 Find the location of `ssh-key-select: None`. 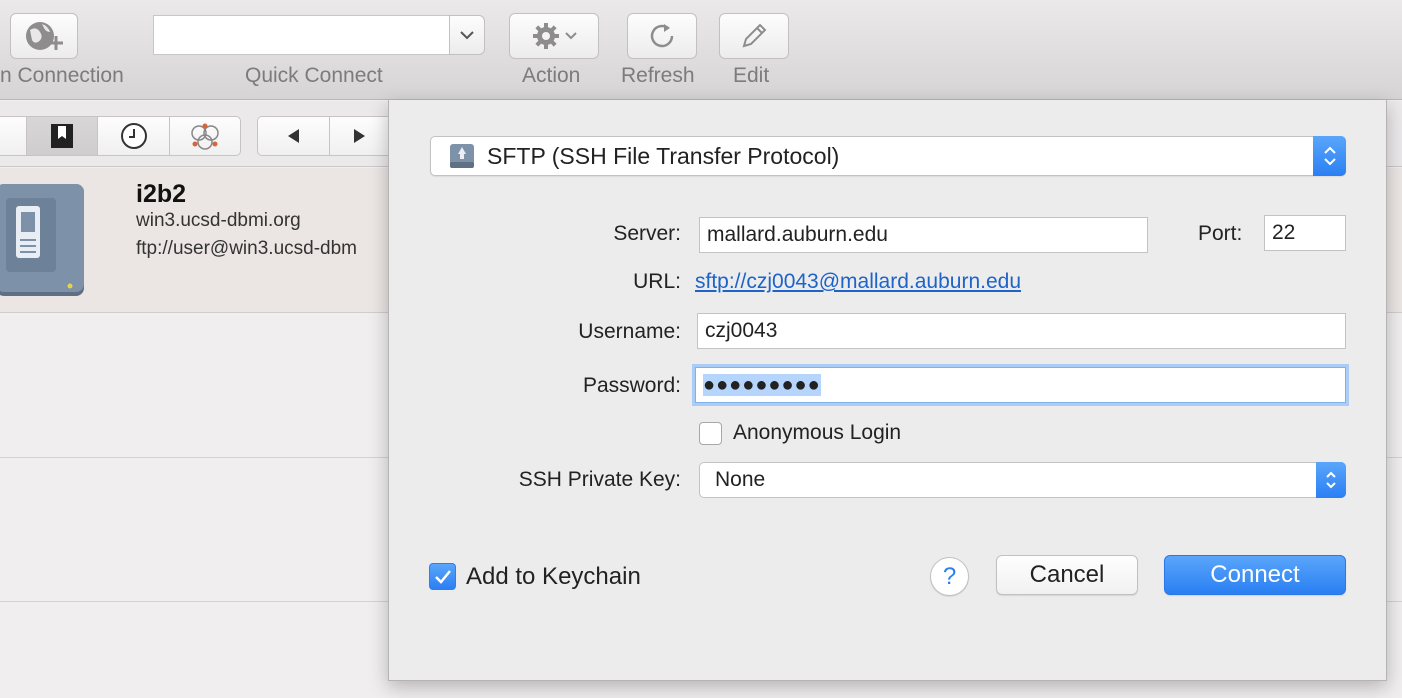

ssh-key-select: None is located at coordinates (1022, 480).